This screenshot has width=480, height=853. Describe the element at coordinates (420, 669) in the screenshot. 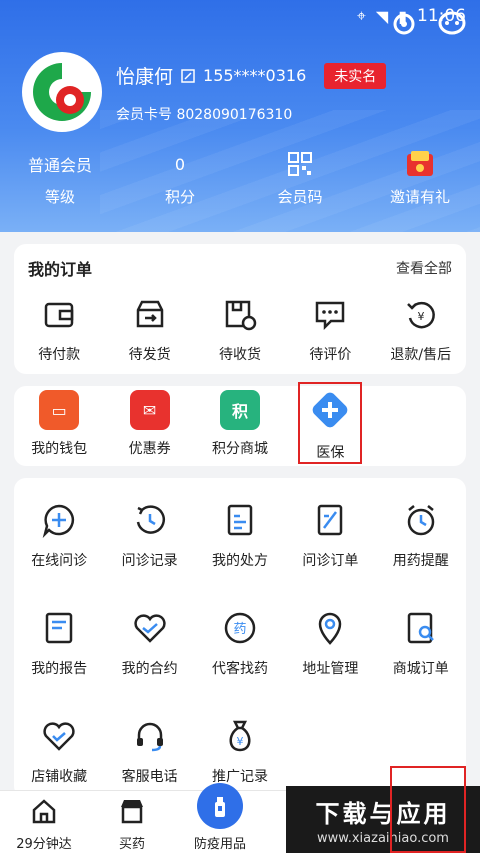

I see `service-label: 商城订单` at that location.